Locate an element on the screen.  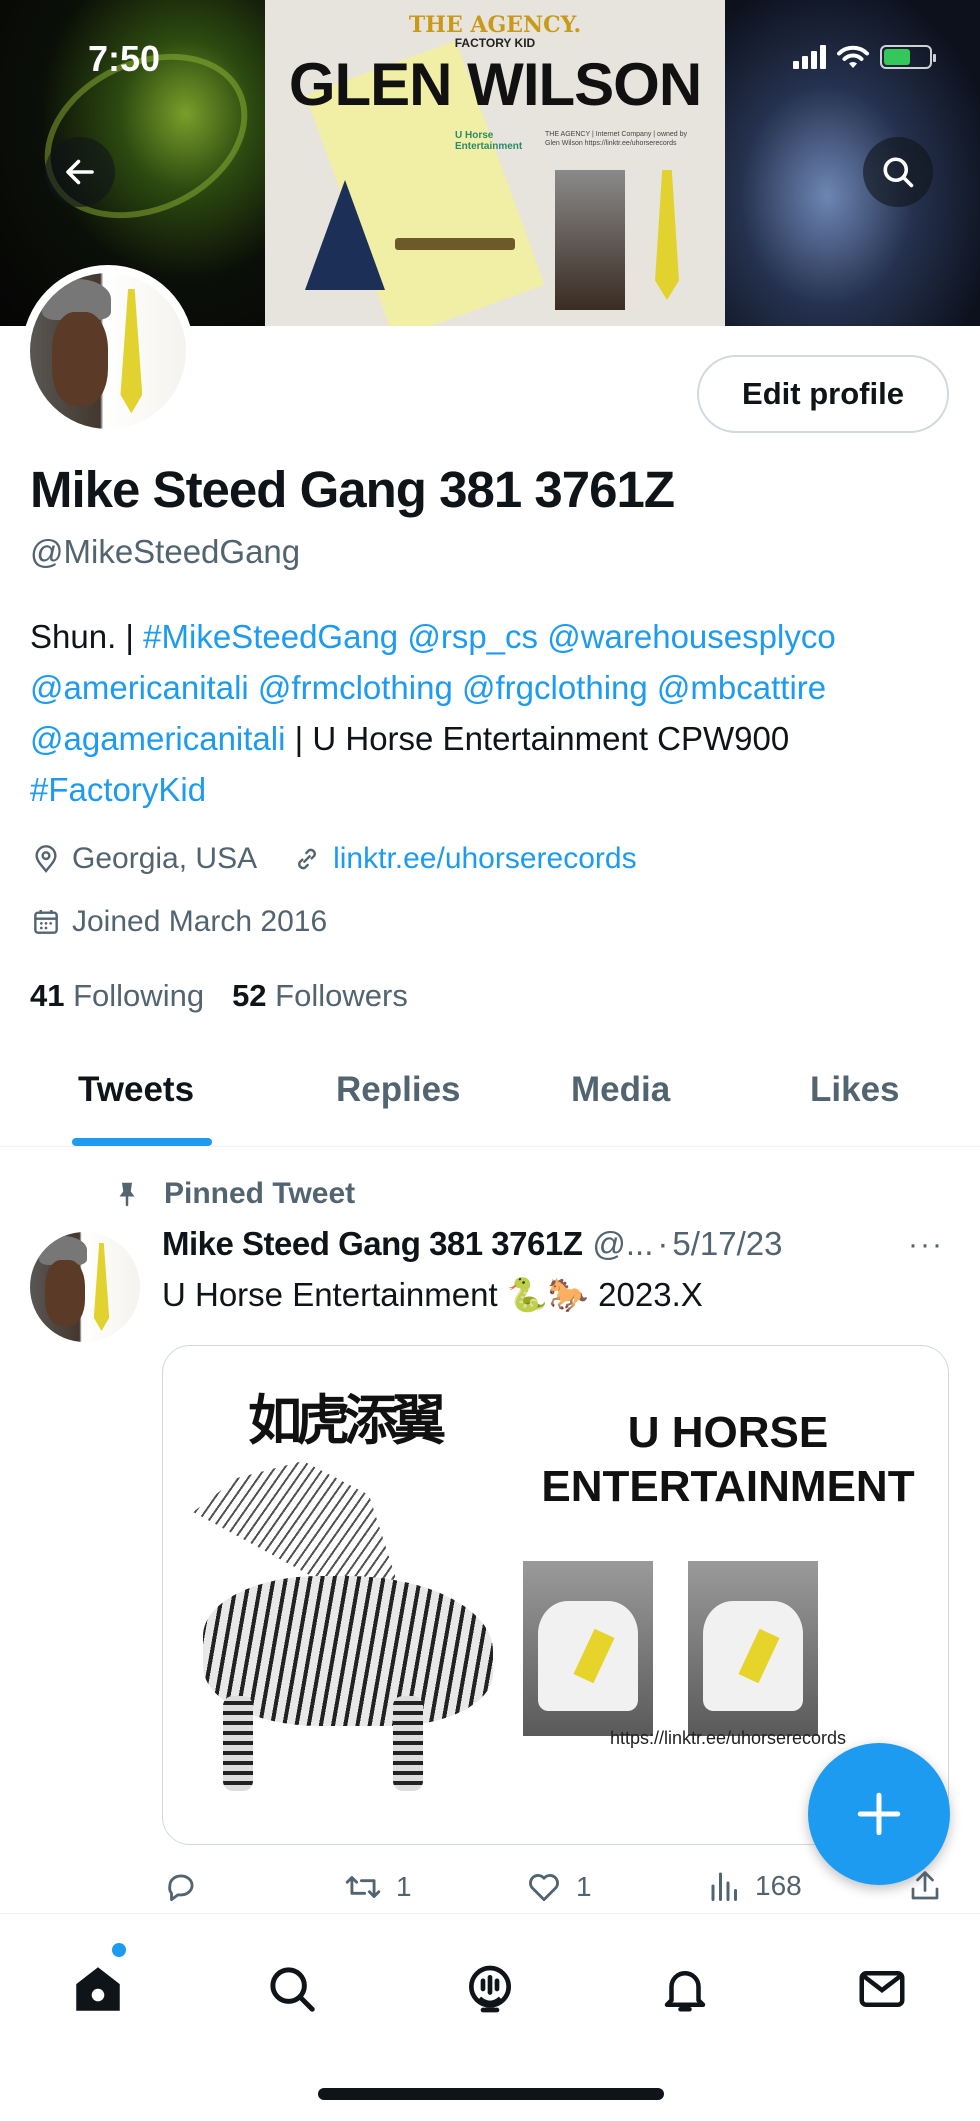
pinned-tweet-label-row: Pinned Tweet is located at coordinates (233, 1194).